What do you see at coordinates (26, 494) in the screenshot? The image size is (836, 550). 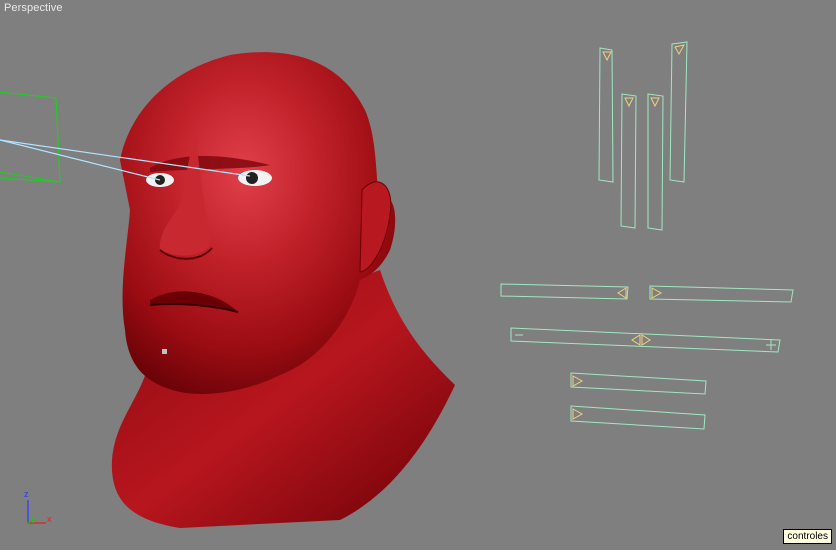 I see `axis-z-label: z` at bounding box center [26, 494].